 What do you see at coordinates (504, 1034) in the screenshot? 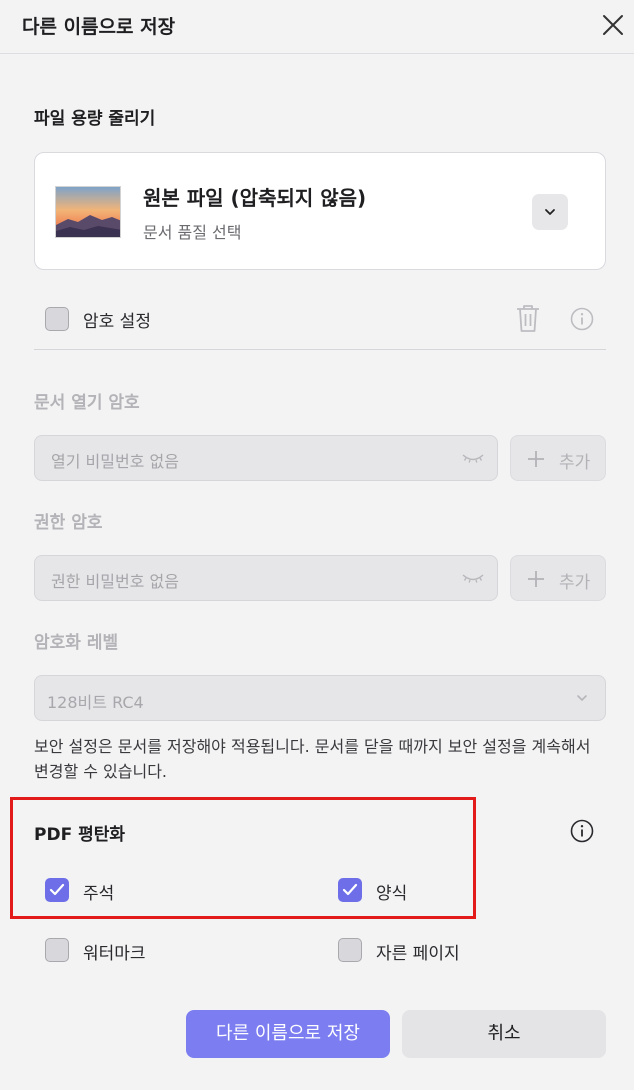
I see `cancel-button: 취소` at bounding box center [504, 1034].